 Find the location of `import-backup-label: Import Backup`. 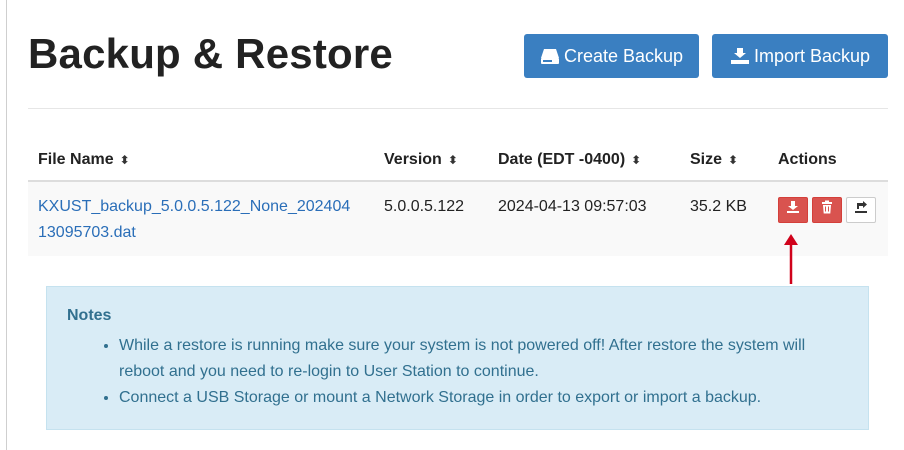

import-backup-label: Import Backup is located at coordinates (812, 55).